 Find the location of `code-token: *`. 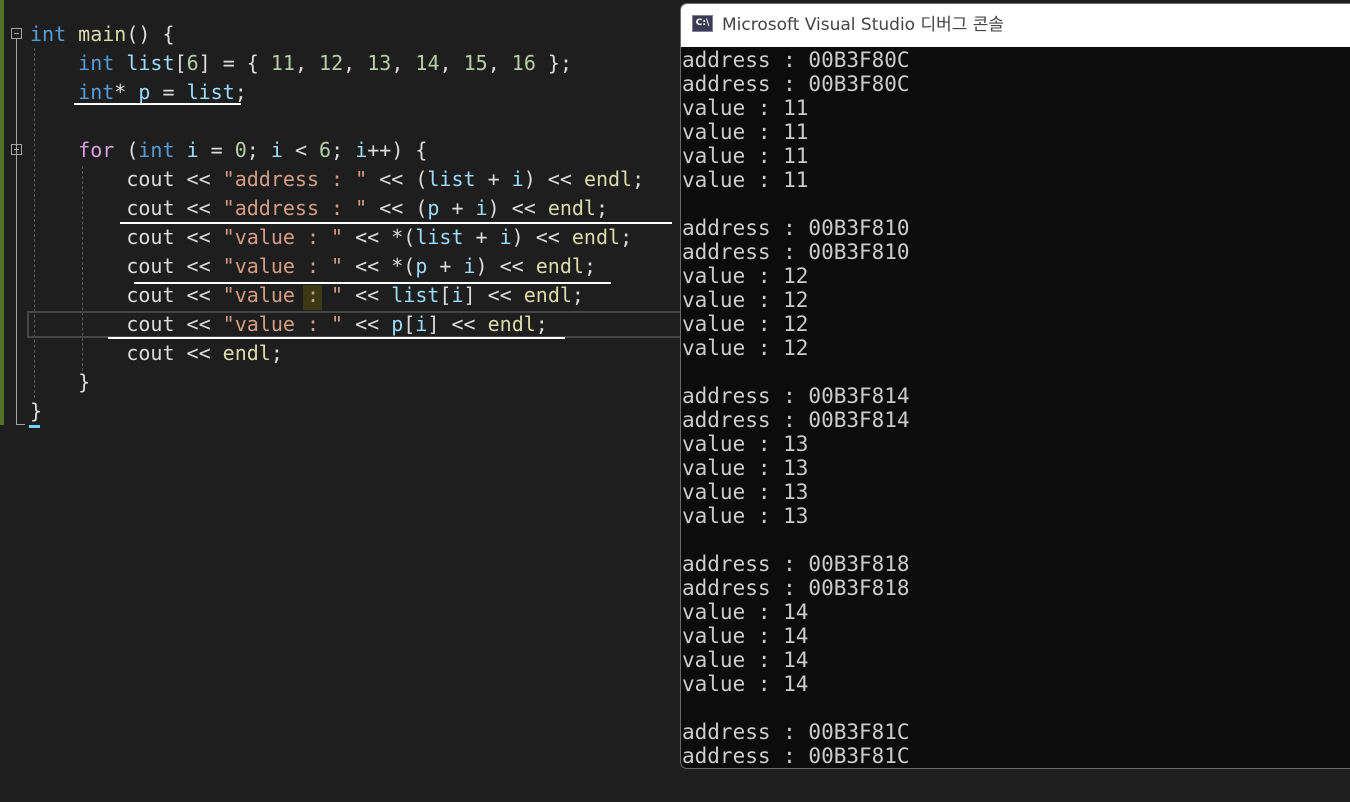

code-token: * is located at coordinates (126, 92).